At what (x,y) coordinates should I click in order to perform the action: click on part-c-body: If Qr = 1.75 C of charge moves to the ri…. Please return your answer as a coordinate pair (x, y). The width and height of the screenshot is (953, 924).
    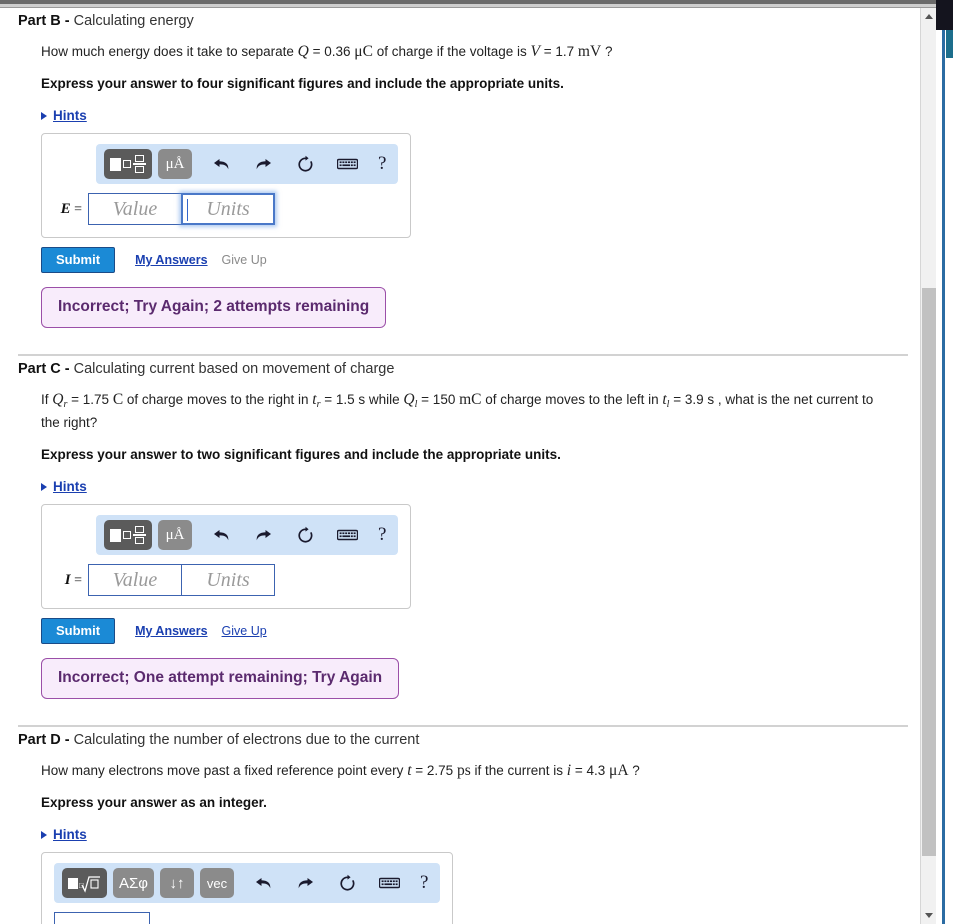
    Looking at the image, I should click on (460, 427).